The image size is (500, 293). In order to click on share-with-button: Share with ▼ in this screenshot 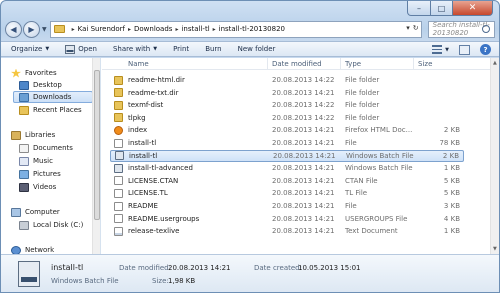, I will do `click(135, 49)`.